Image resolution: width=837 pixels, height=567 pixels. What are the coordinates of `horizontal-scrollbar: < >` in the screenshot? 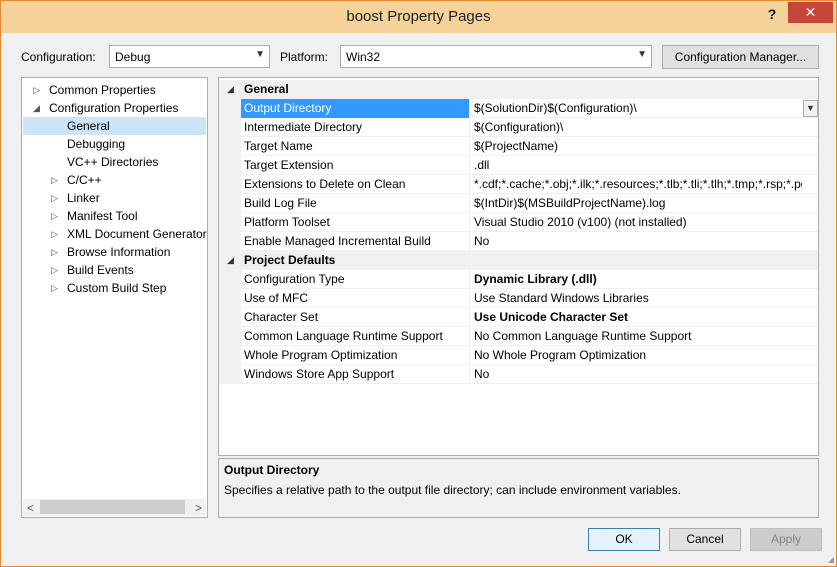 It's located at (114, 507).